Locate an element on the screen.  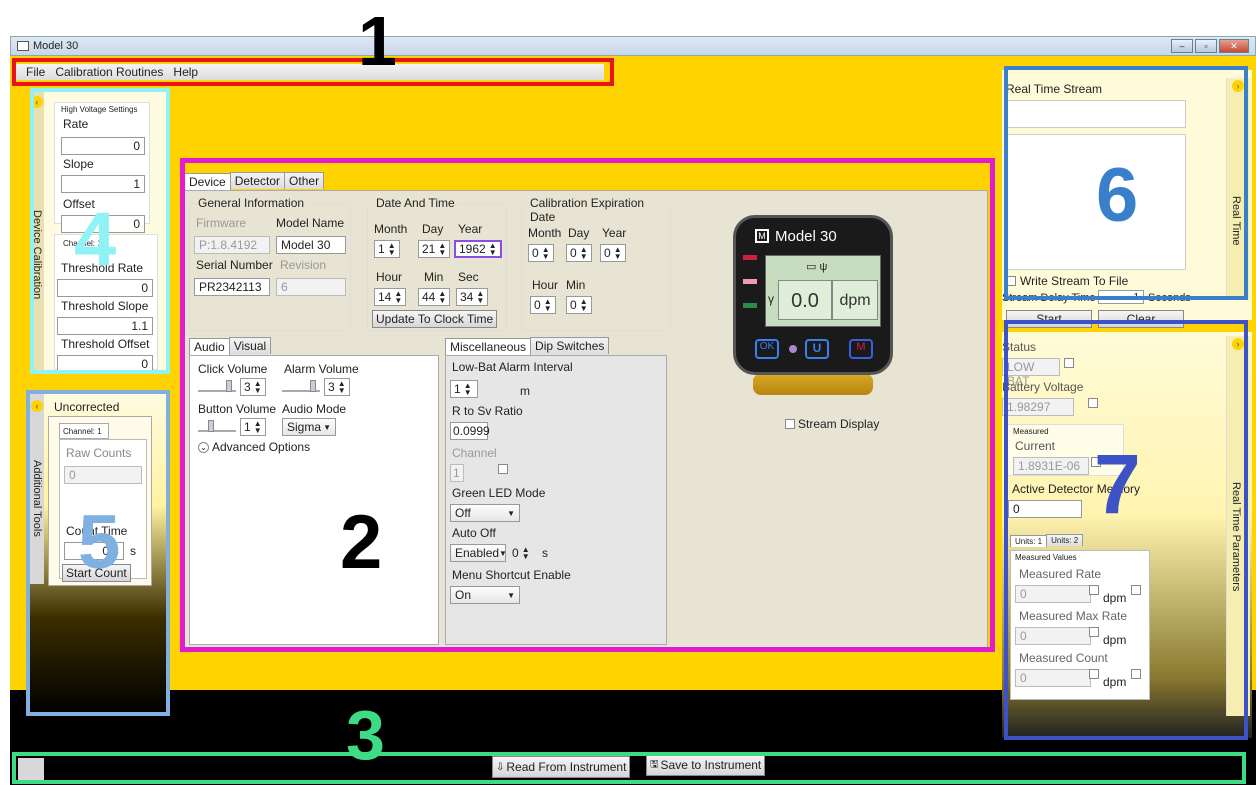
window-title: Model 30 is located at coordinates (56, 46).